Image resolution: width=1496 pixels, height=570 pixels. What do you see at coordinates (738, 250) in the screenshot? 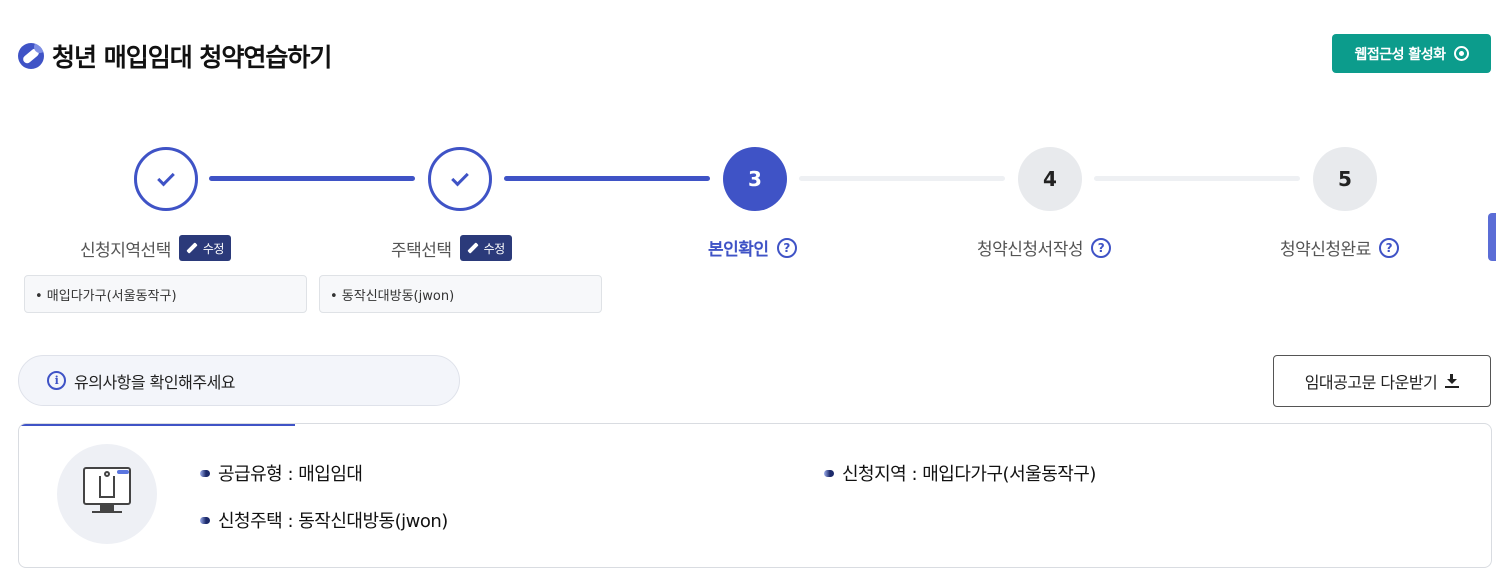
I see `step-3-label: 본인확인` at bounding box center [738, 250].